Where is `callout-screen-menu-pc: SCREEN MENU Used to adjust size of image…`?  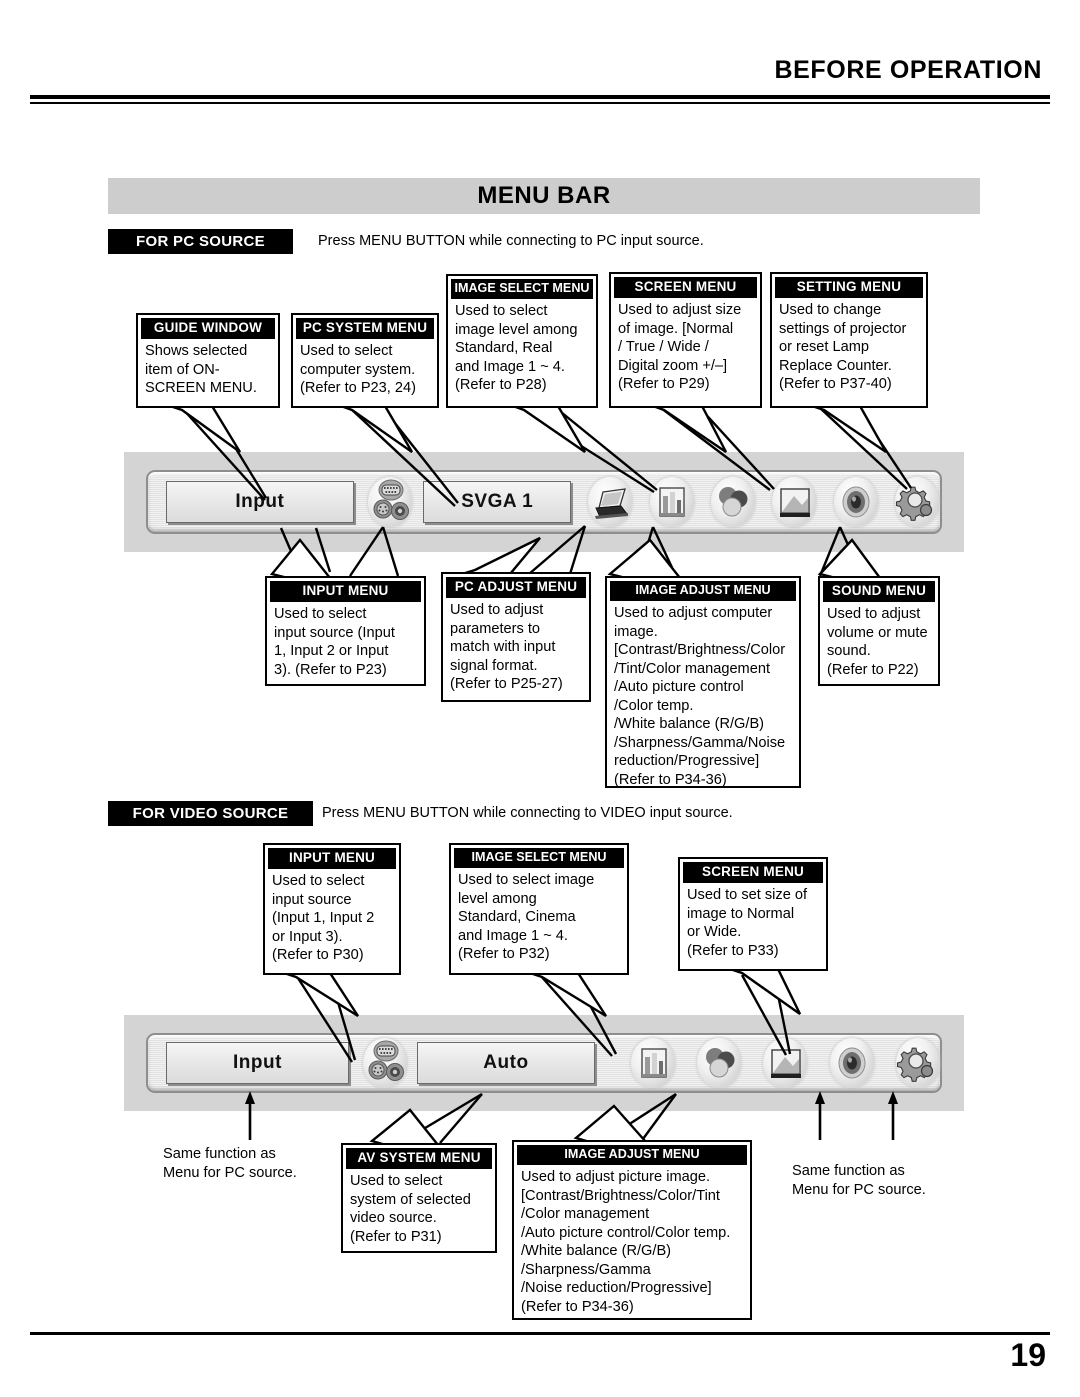
callout-screen-menu-pc: SCREEN MENU Used to adjust size of image… is located at coordinates (685, 340).